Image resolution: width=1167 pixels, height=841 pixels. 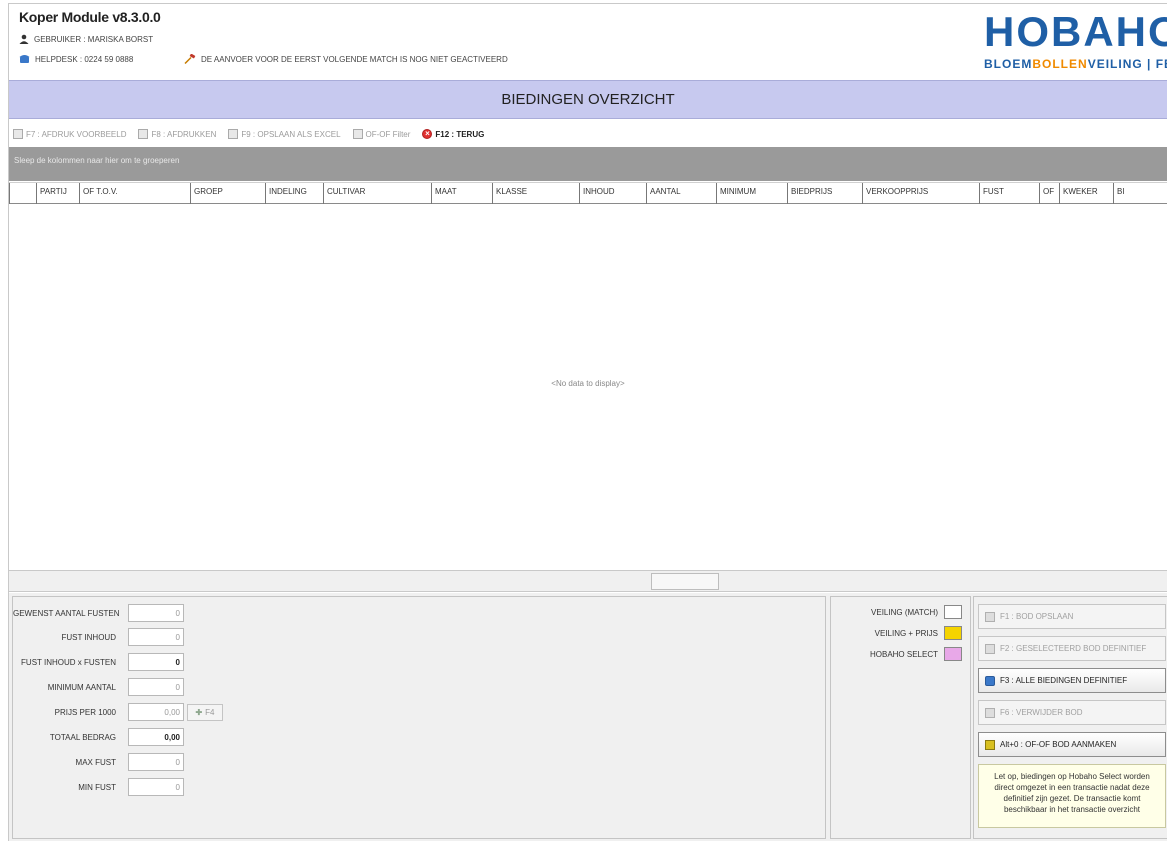 I want to click on min-fust-input: 0, so click(x=156, y=787).